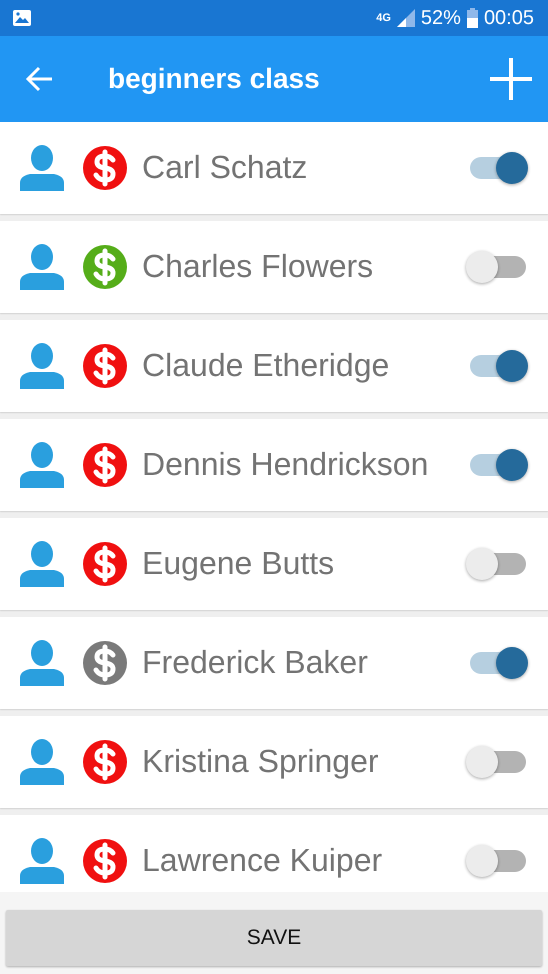 The height and width of the screenshot is (974, 548). Describe the element at coordinates (258, 267) in the screenshot. I see `student-name: Charles Flowers` at that location.